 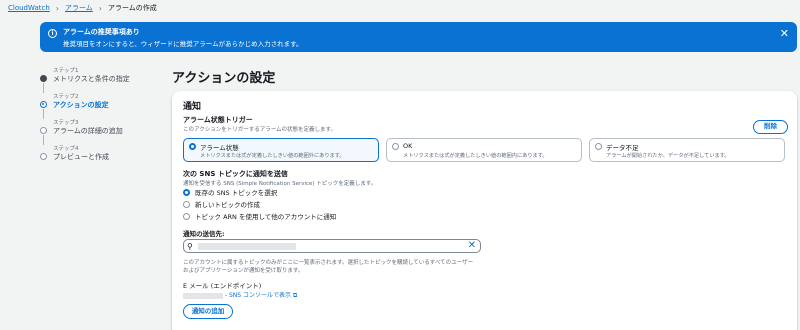 I want to click on topic-search-input: ⚲ ✕, so click(x=332, y=246).